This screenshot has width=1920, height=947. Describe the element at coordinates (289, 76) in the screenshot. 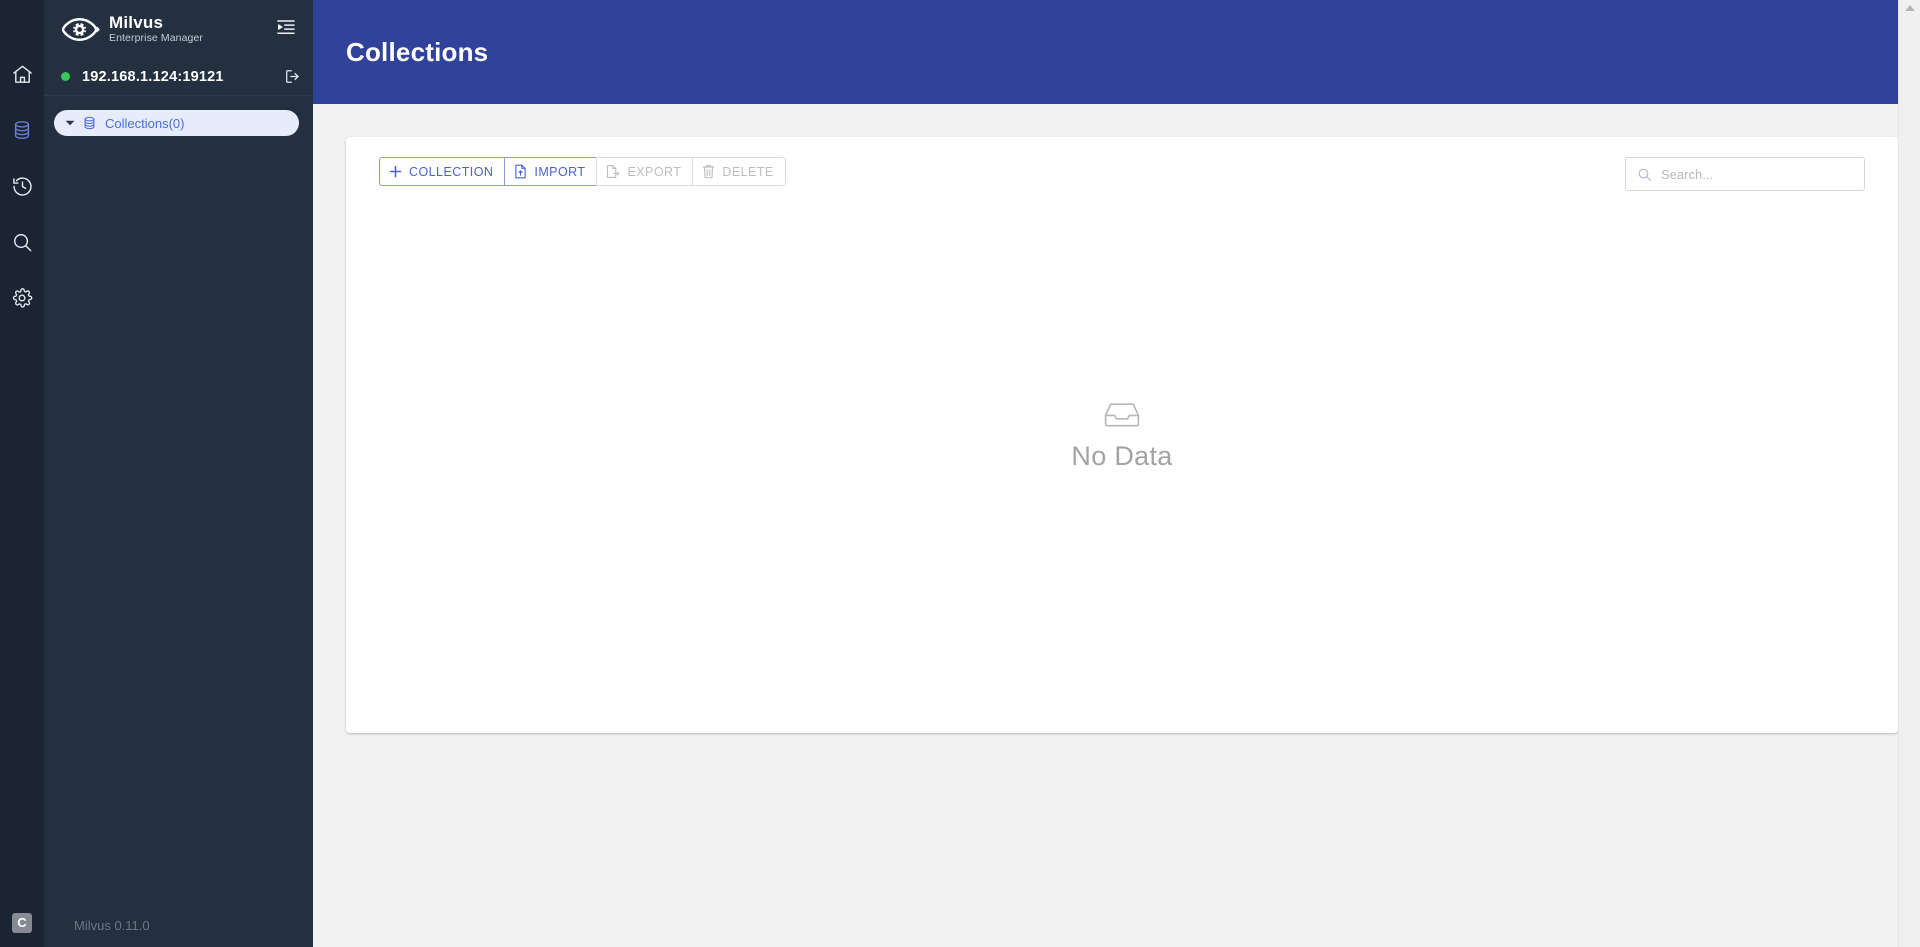

I see `logout-icon` at that location.